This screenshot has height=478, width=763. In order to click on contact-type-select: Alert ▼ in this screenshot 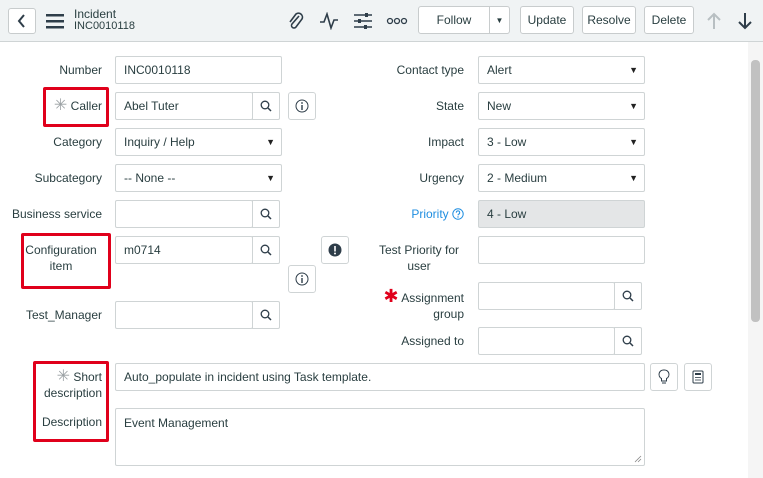, I will do `click(561, 70)`.